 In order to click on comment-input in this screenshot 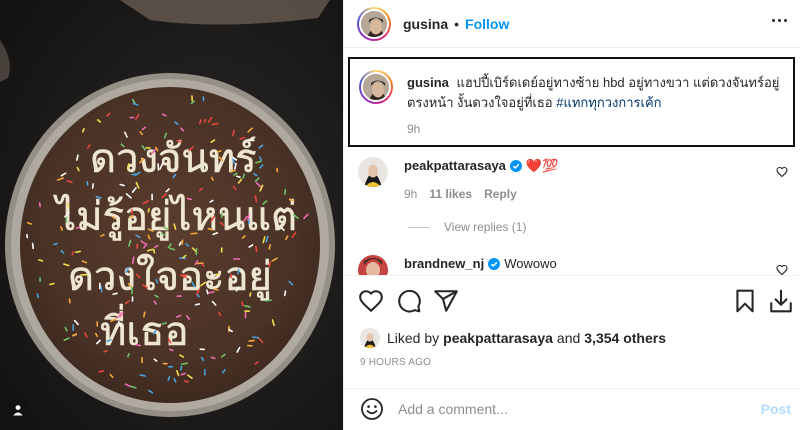, I will do `click(568, 409)`.